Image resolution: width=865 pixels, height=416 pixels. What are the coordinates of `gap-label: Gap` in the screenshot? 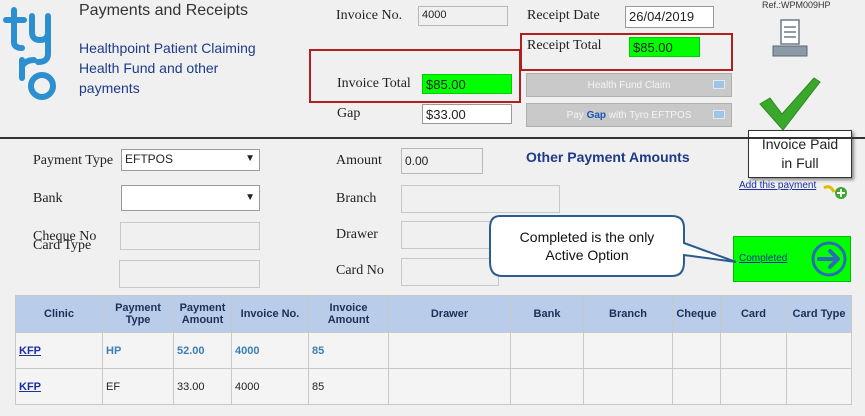 It's located at (349, 113).